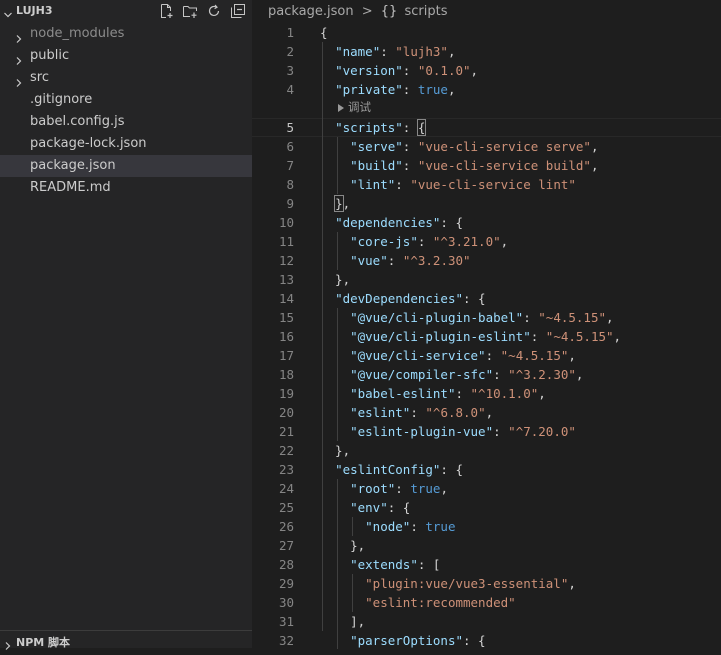 This screenshot has height=655, width=721. What do you see at coordinates (286, 336) in the screenshot?
I see `line-number: 16` at bounding box center [286, 336].